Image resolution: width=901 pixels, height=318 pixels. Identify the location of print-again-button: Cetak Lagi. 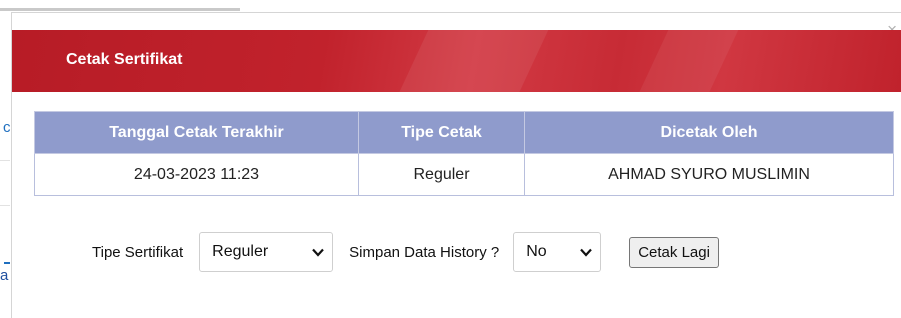
(674, 252).